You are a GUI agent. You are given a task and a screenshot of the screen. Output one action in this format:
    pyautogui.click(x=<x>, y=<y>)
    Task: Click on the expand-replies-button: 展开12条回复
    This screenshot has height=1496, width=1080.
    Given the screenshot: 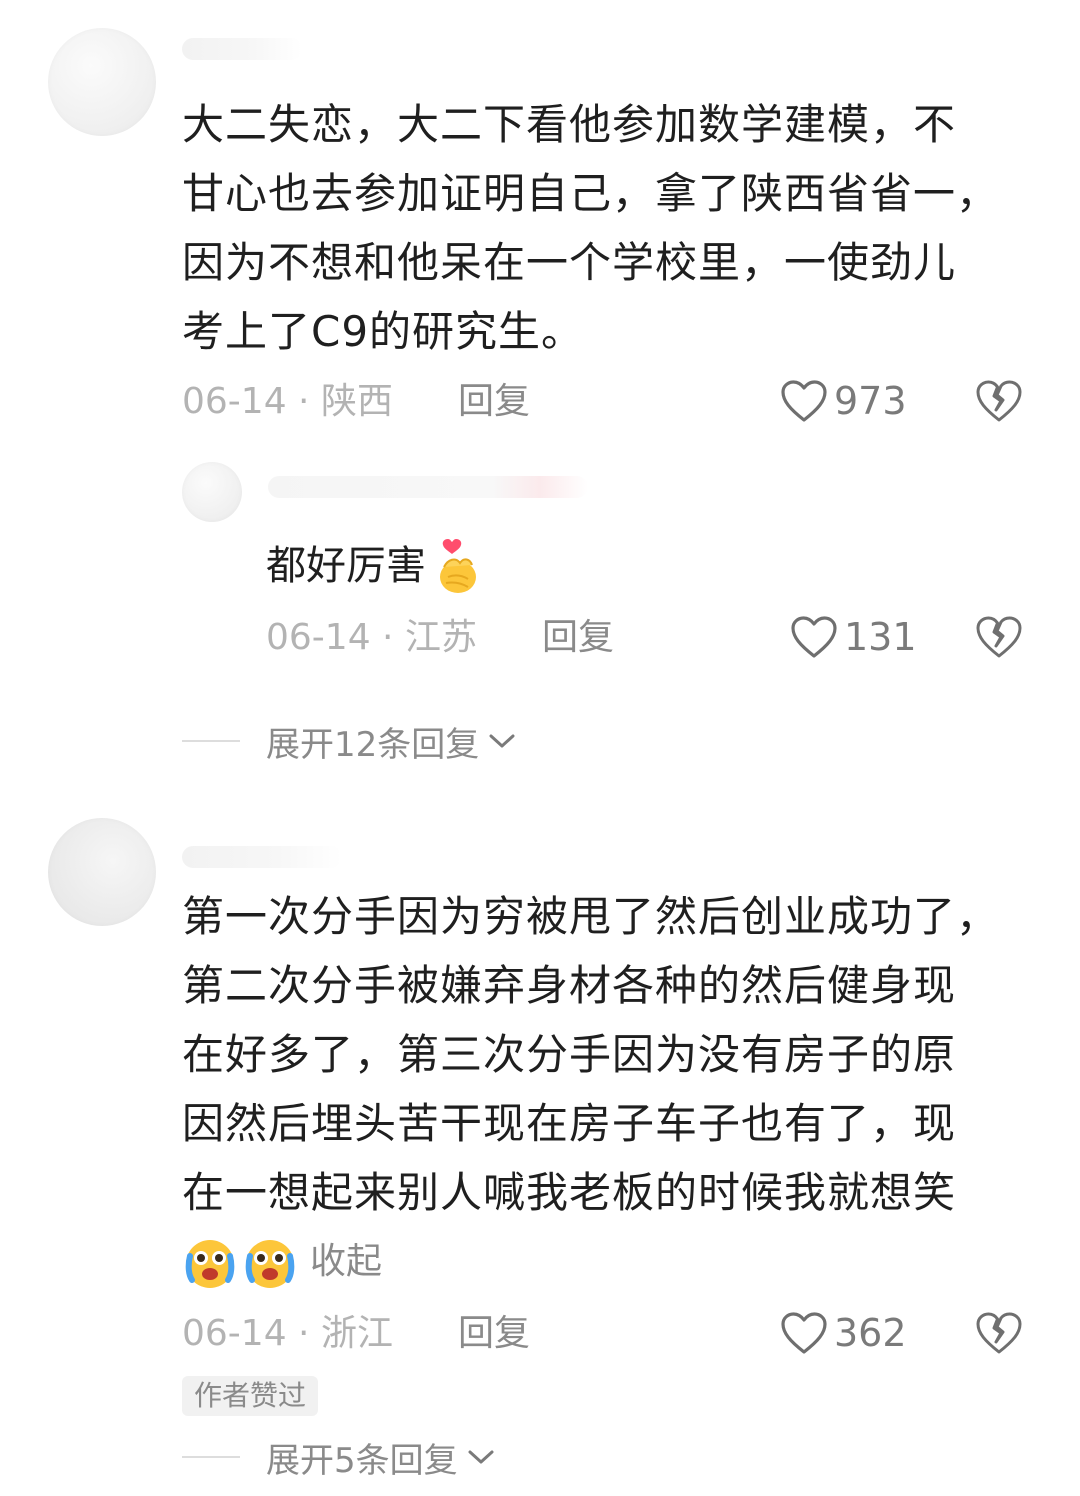 What is the action you would take?
    pyautogui.click(x=349, y=741)
    